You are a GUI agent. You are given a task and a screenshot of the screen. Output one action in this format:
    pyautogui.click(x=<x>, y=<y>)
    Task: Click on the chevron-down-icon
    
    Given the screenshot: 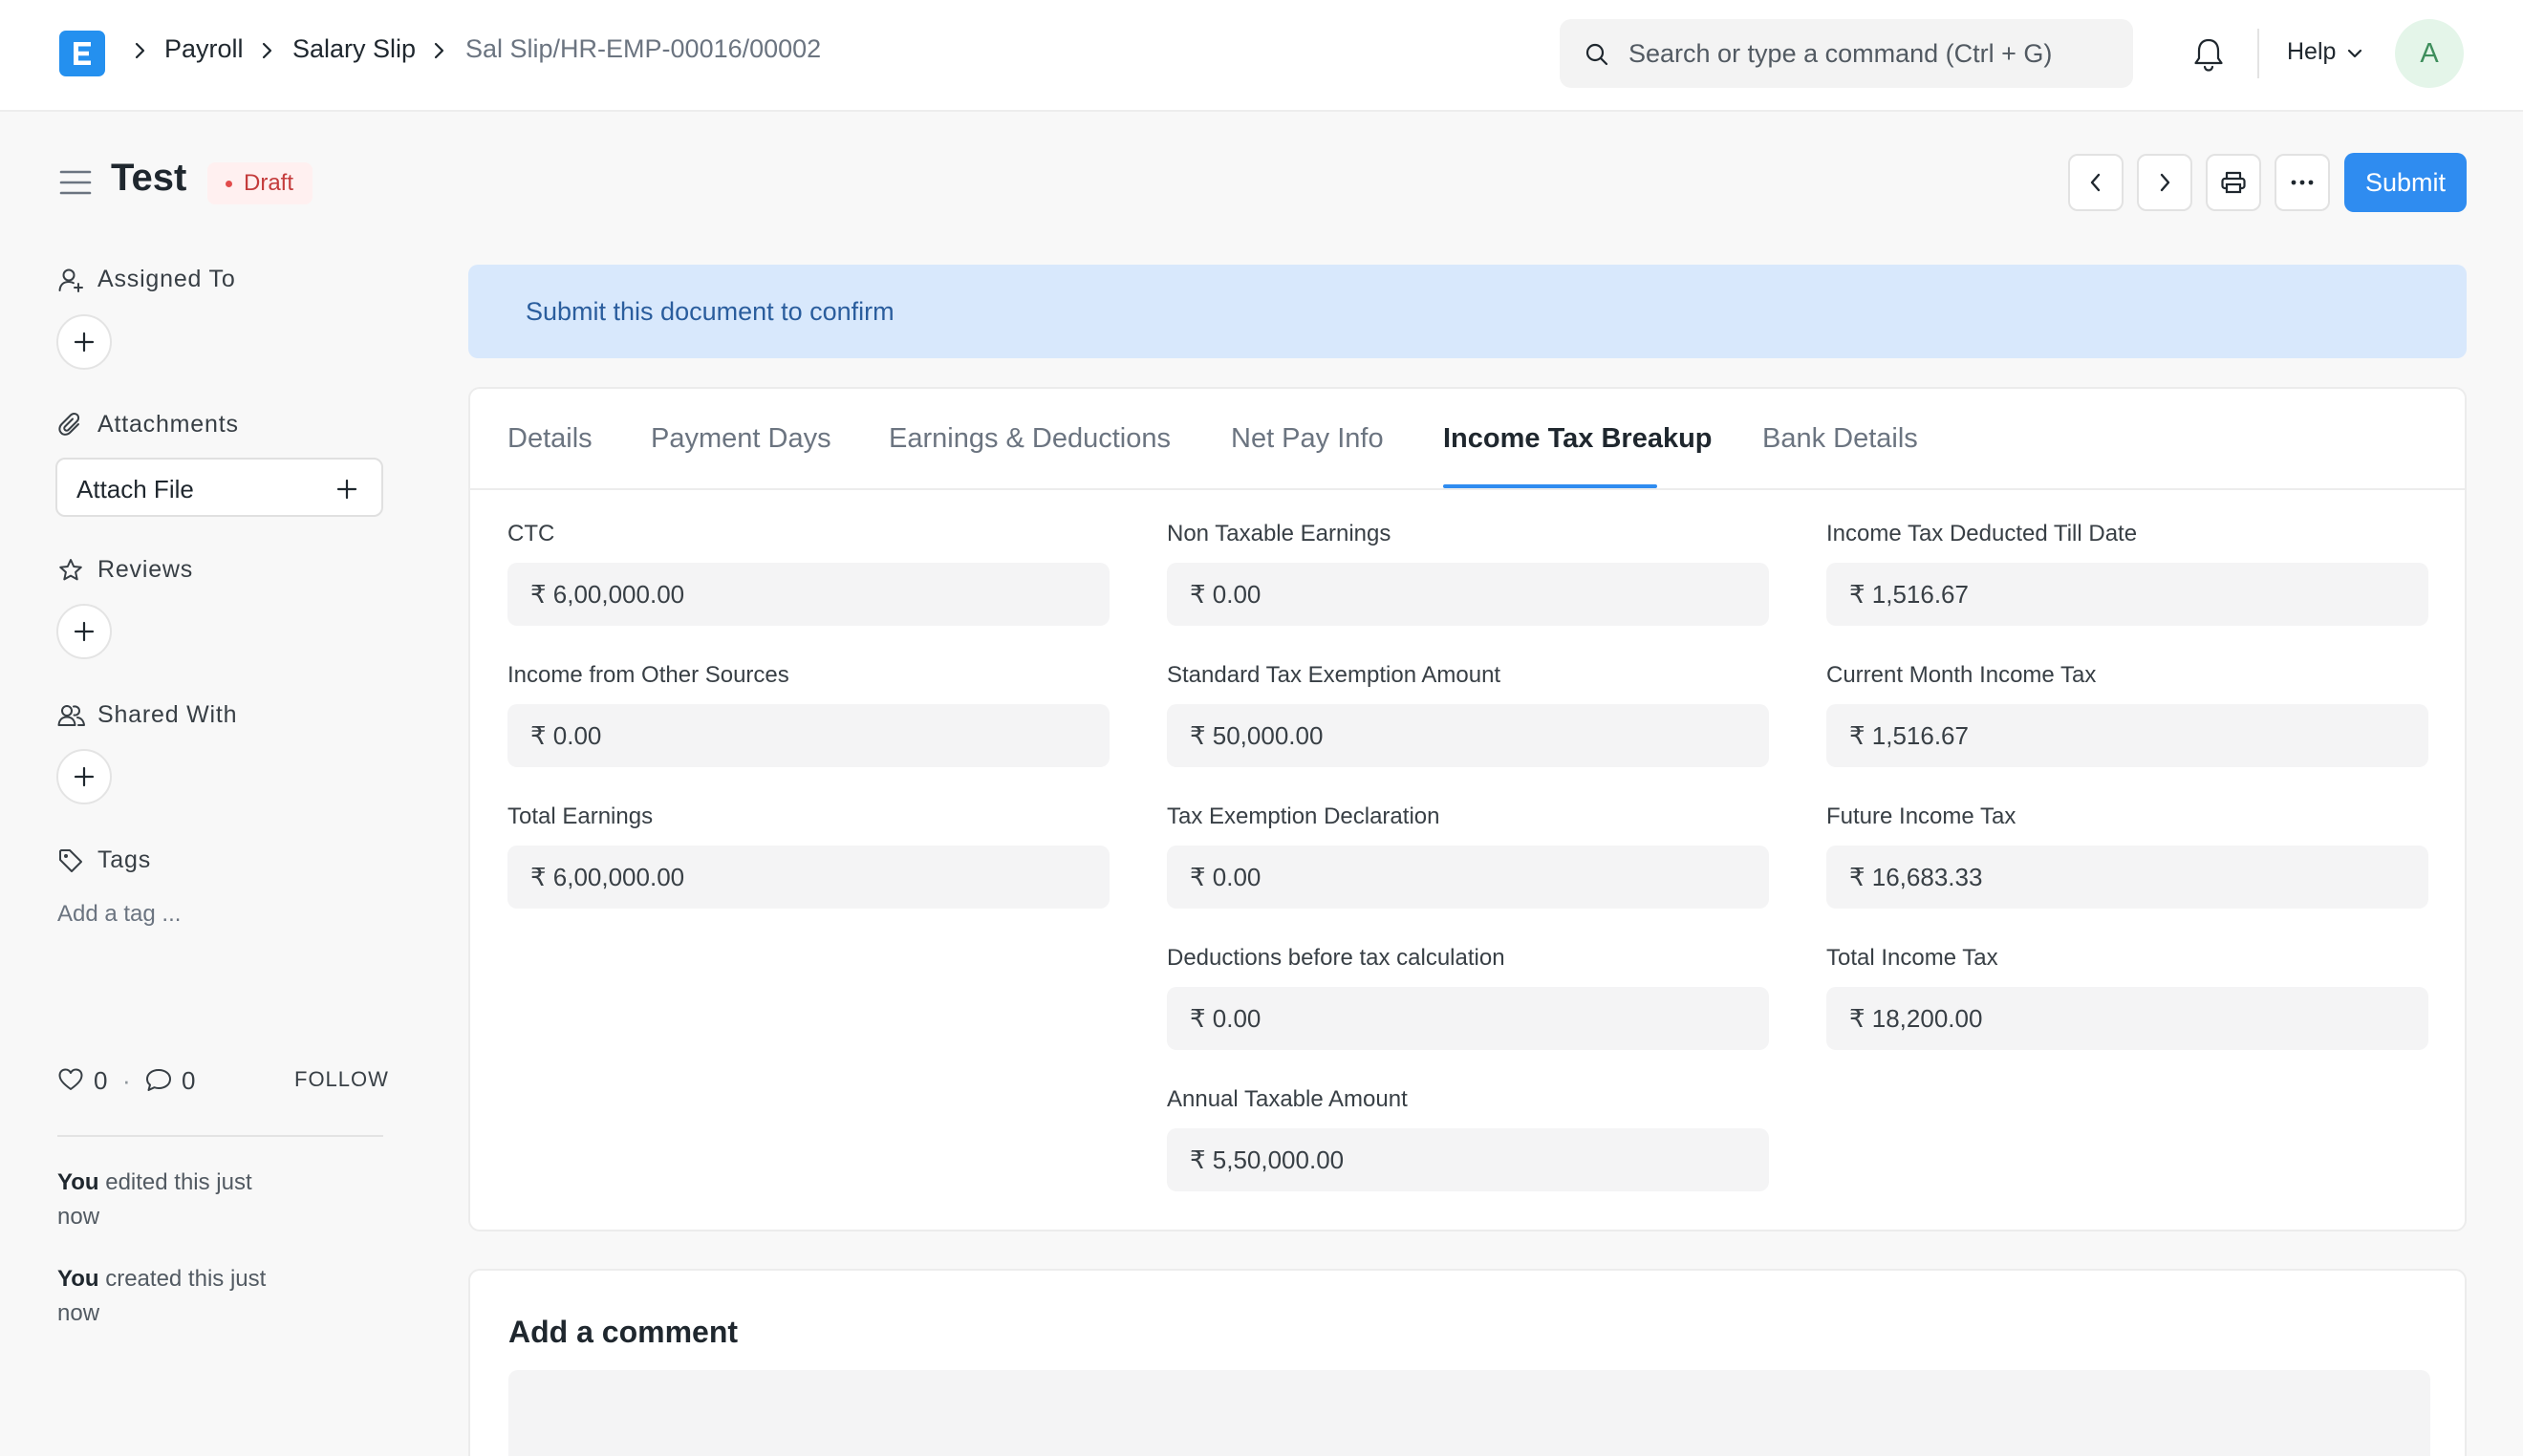 What is the action you would take?
    pyautogui.click(x=2354, y=54)
    